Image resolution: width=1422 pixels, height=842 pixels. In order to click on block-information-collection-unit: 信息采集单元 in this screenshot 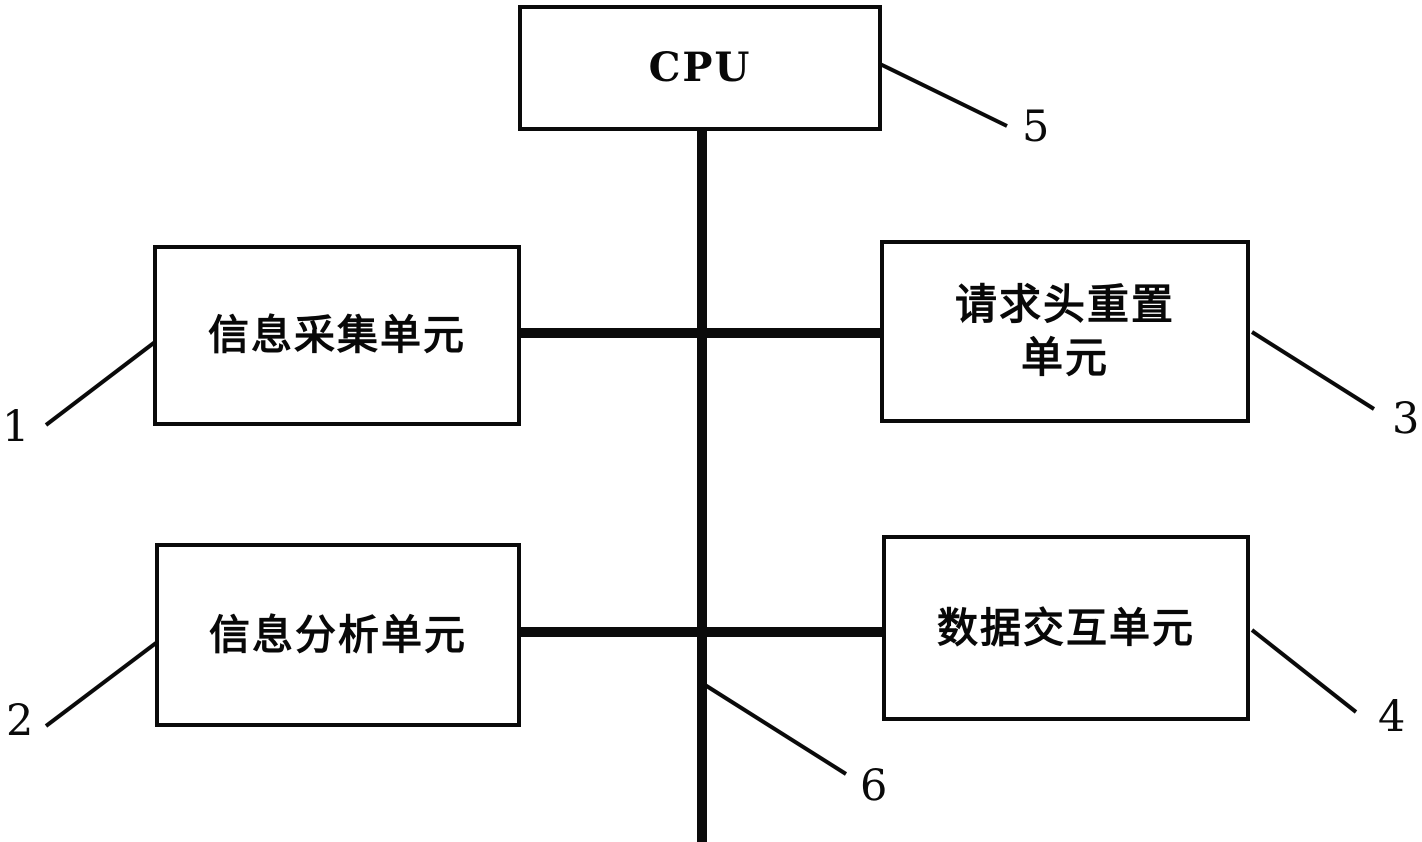, I will do `click(337, 335)`.